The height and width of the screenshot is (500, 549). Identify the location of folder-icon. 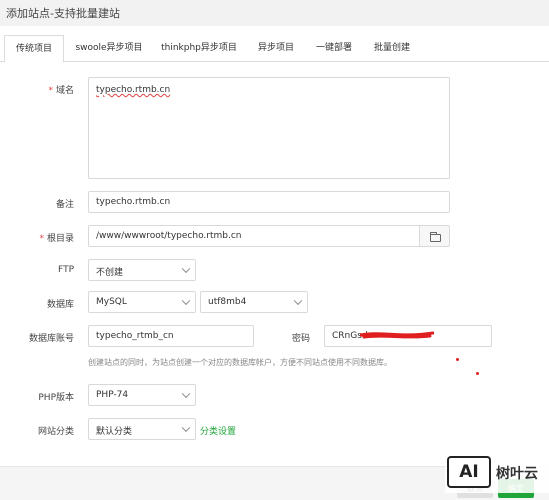
(435, 237).